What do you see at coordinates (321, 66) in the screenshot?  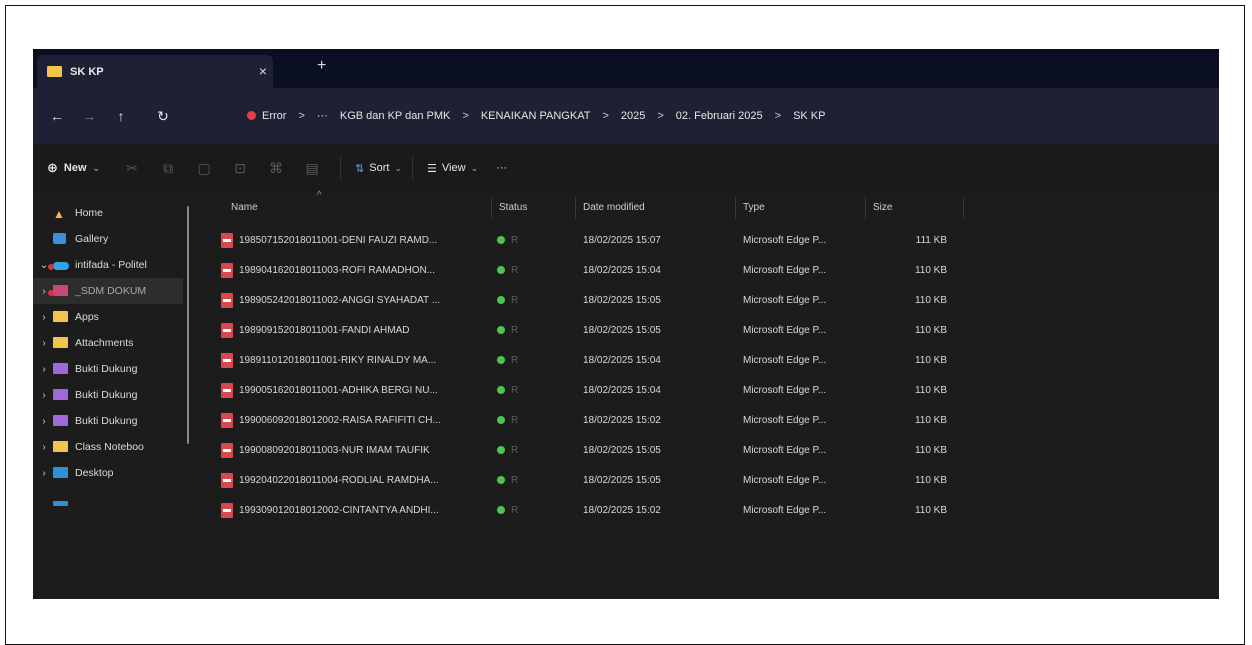 I see `new-tab-button: +` at bounding box center [321, 66].